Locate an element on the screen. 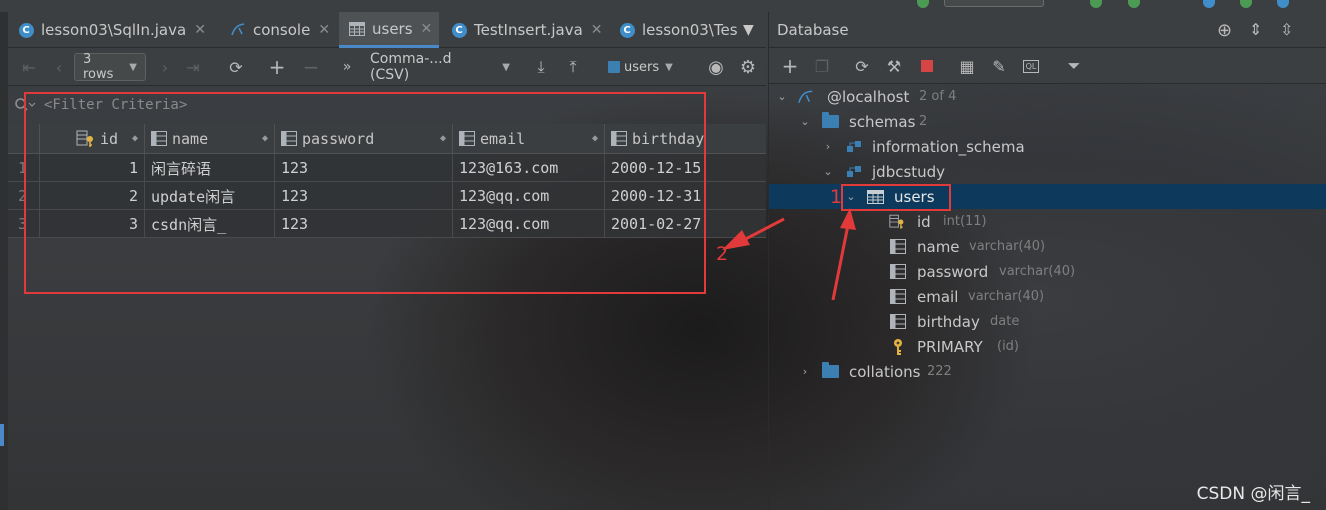 This screenshot has height=510, width=1326. watermark-text: CSDN @闲言_ is located at coordinates (1253, 494).